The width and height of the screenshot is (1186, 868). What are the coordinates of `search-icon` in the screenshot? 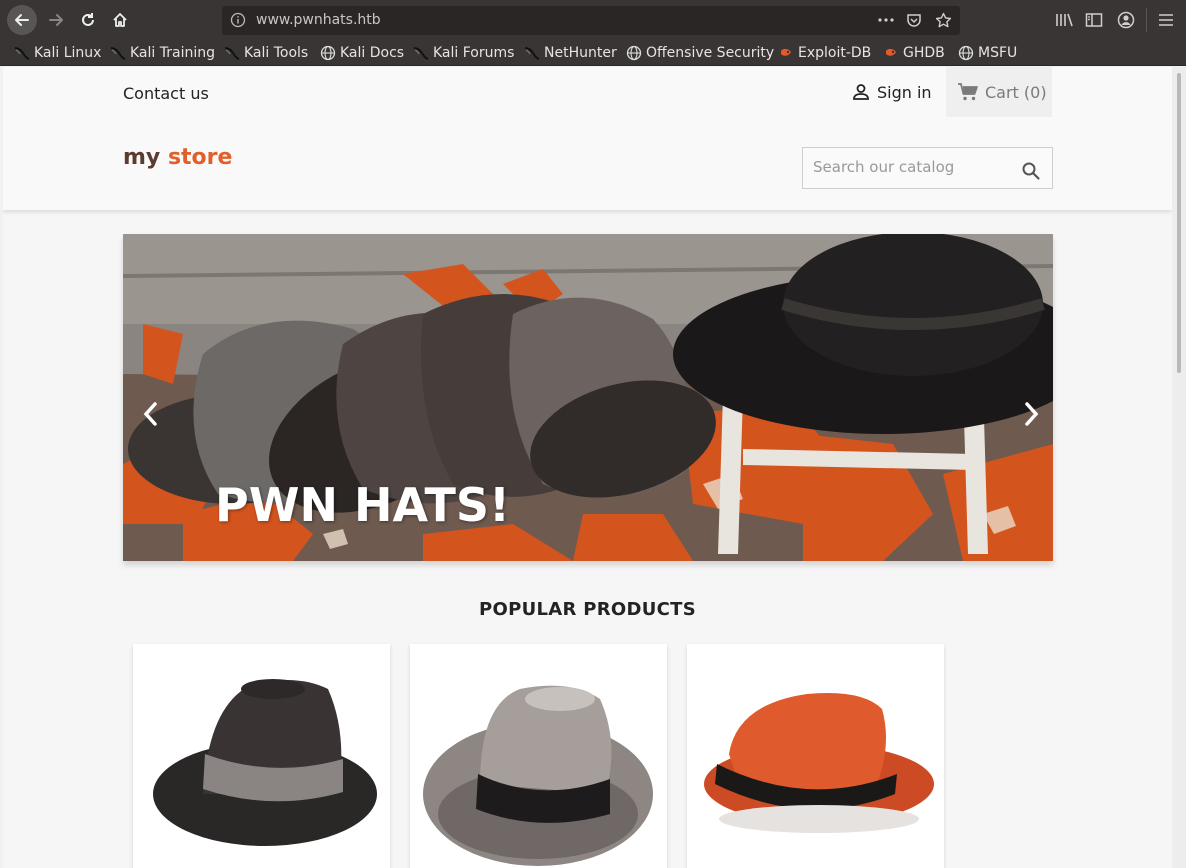 It's located at (1031, 171).